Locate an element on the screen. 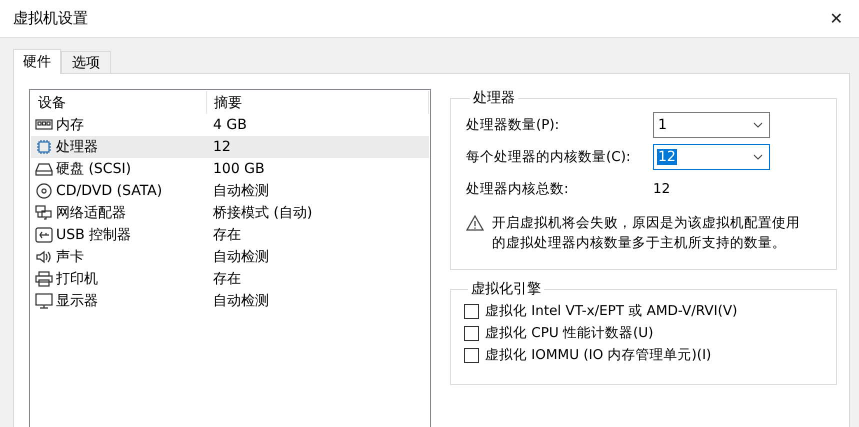 The width and height of the screenshot is (859, 427). device-name: CD/DVD (SATA) is located at coordinates (109, 191).